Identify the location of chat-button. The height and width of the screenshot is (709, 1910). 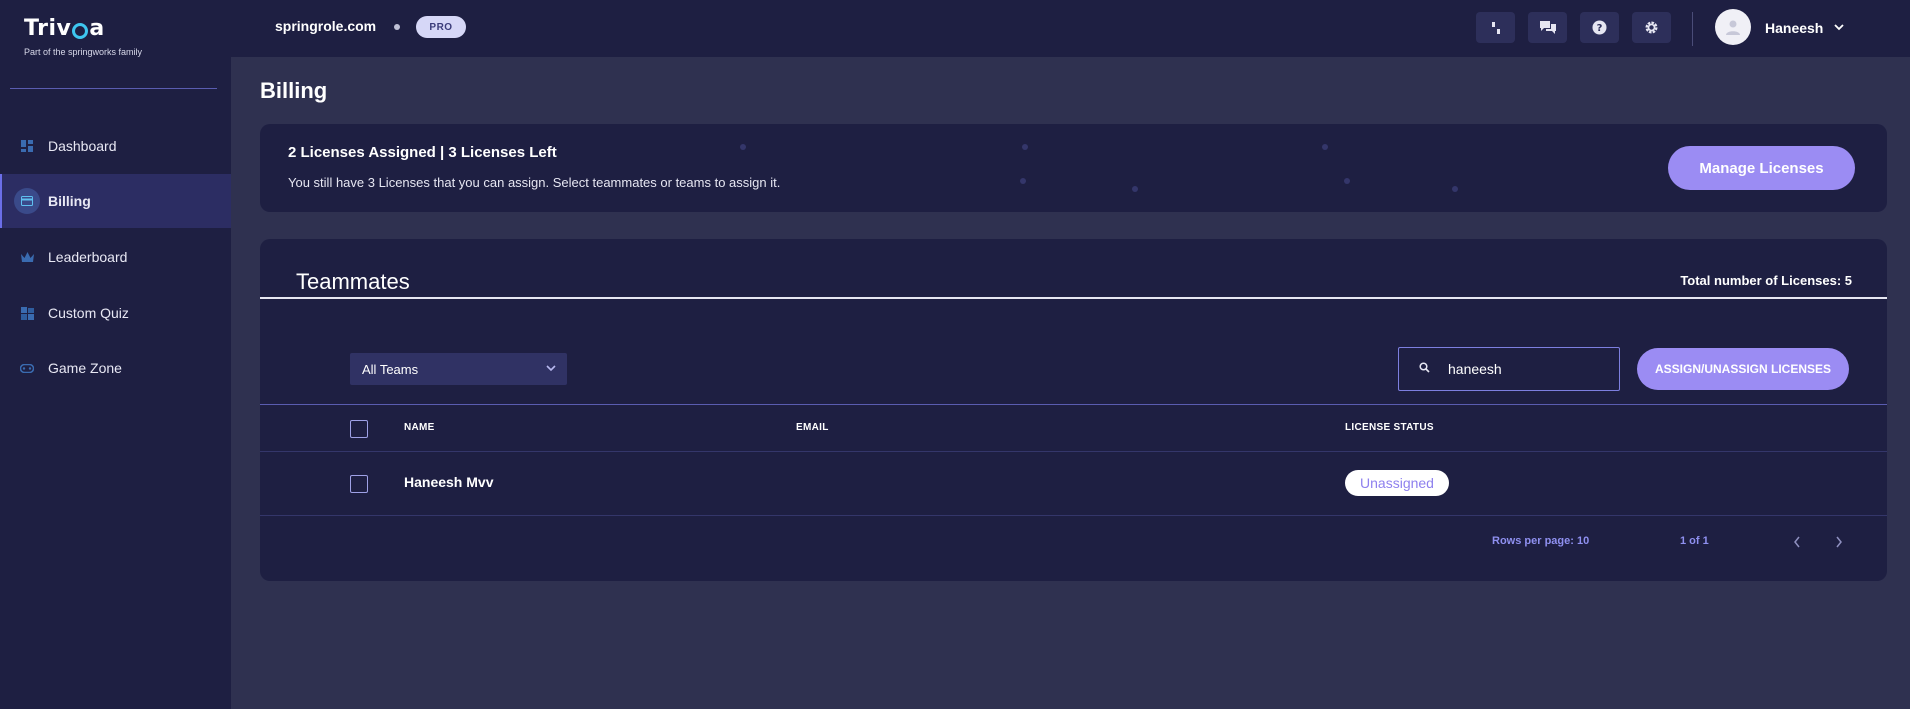
(1547, 27).